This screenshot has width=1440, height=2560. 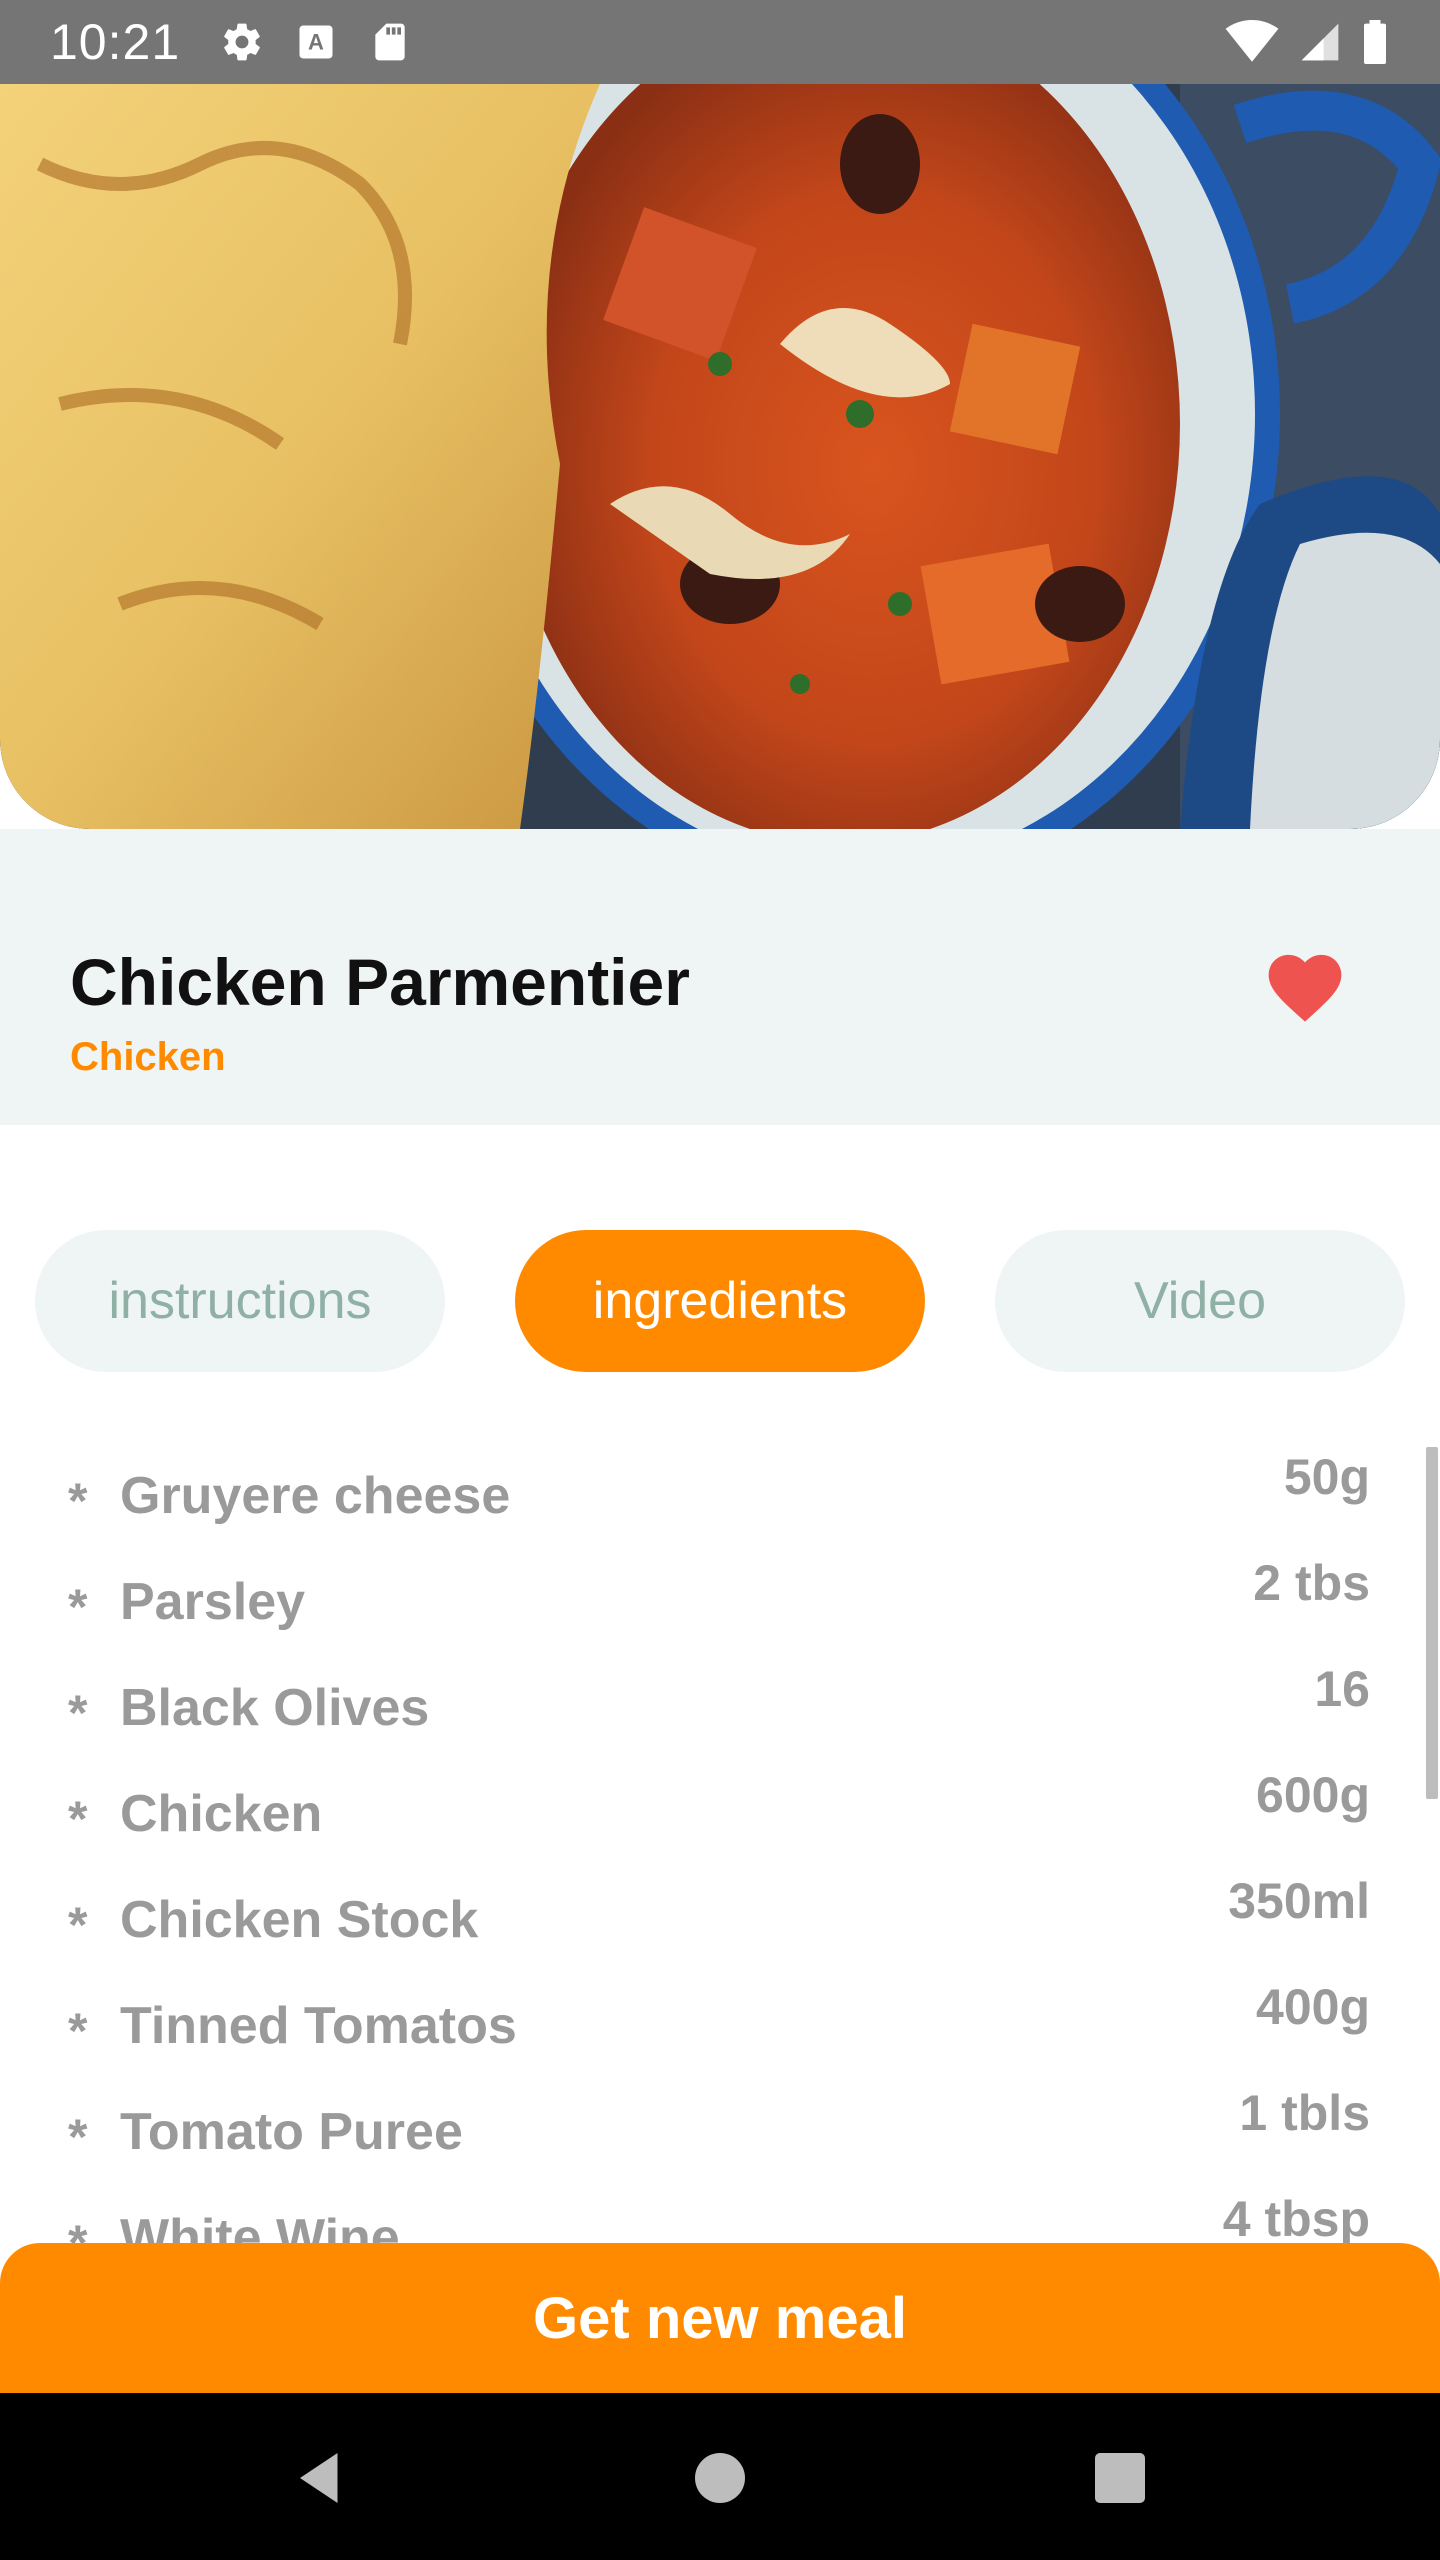 I want to click on tab-bar: instructions ingredients Video, so click(x=720, y=1301).